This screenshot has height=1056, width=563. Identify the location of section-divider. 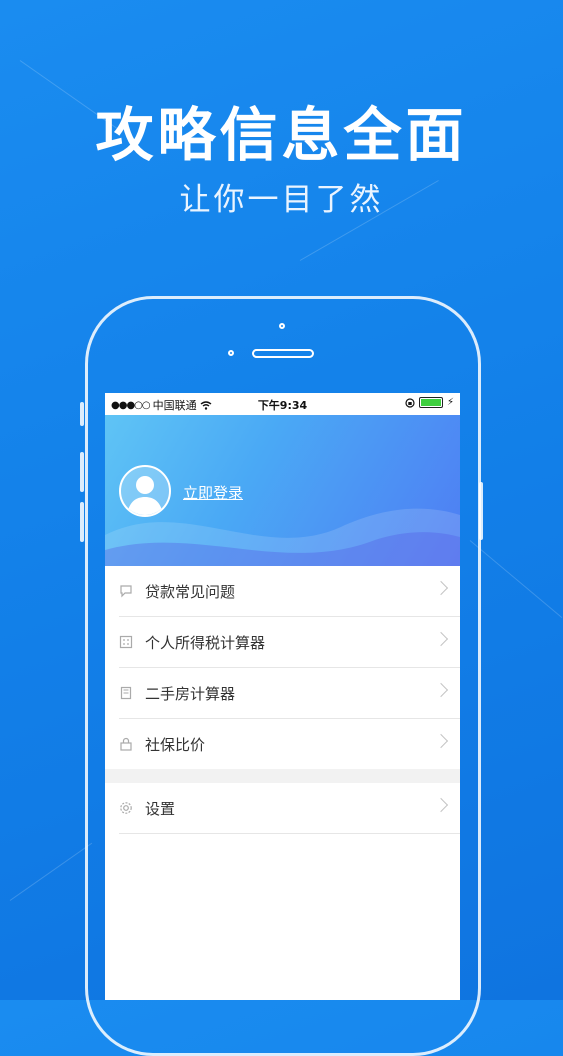
(282, 776).